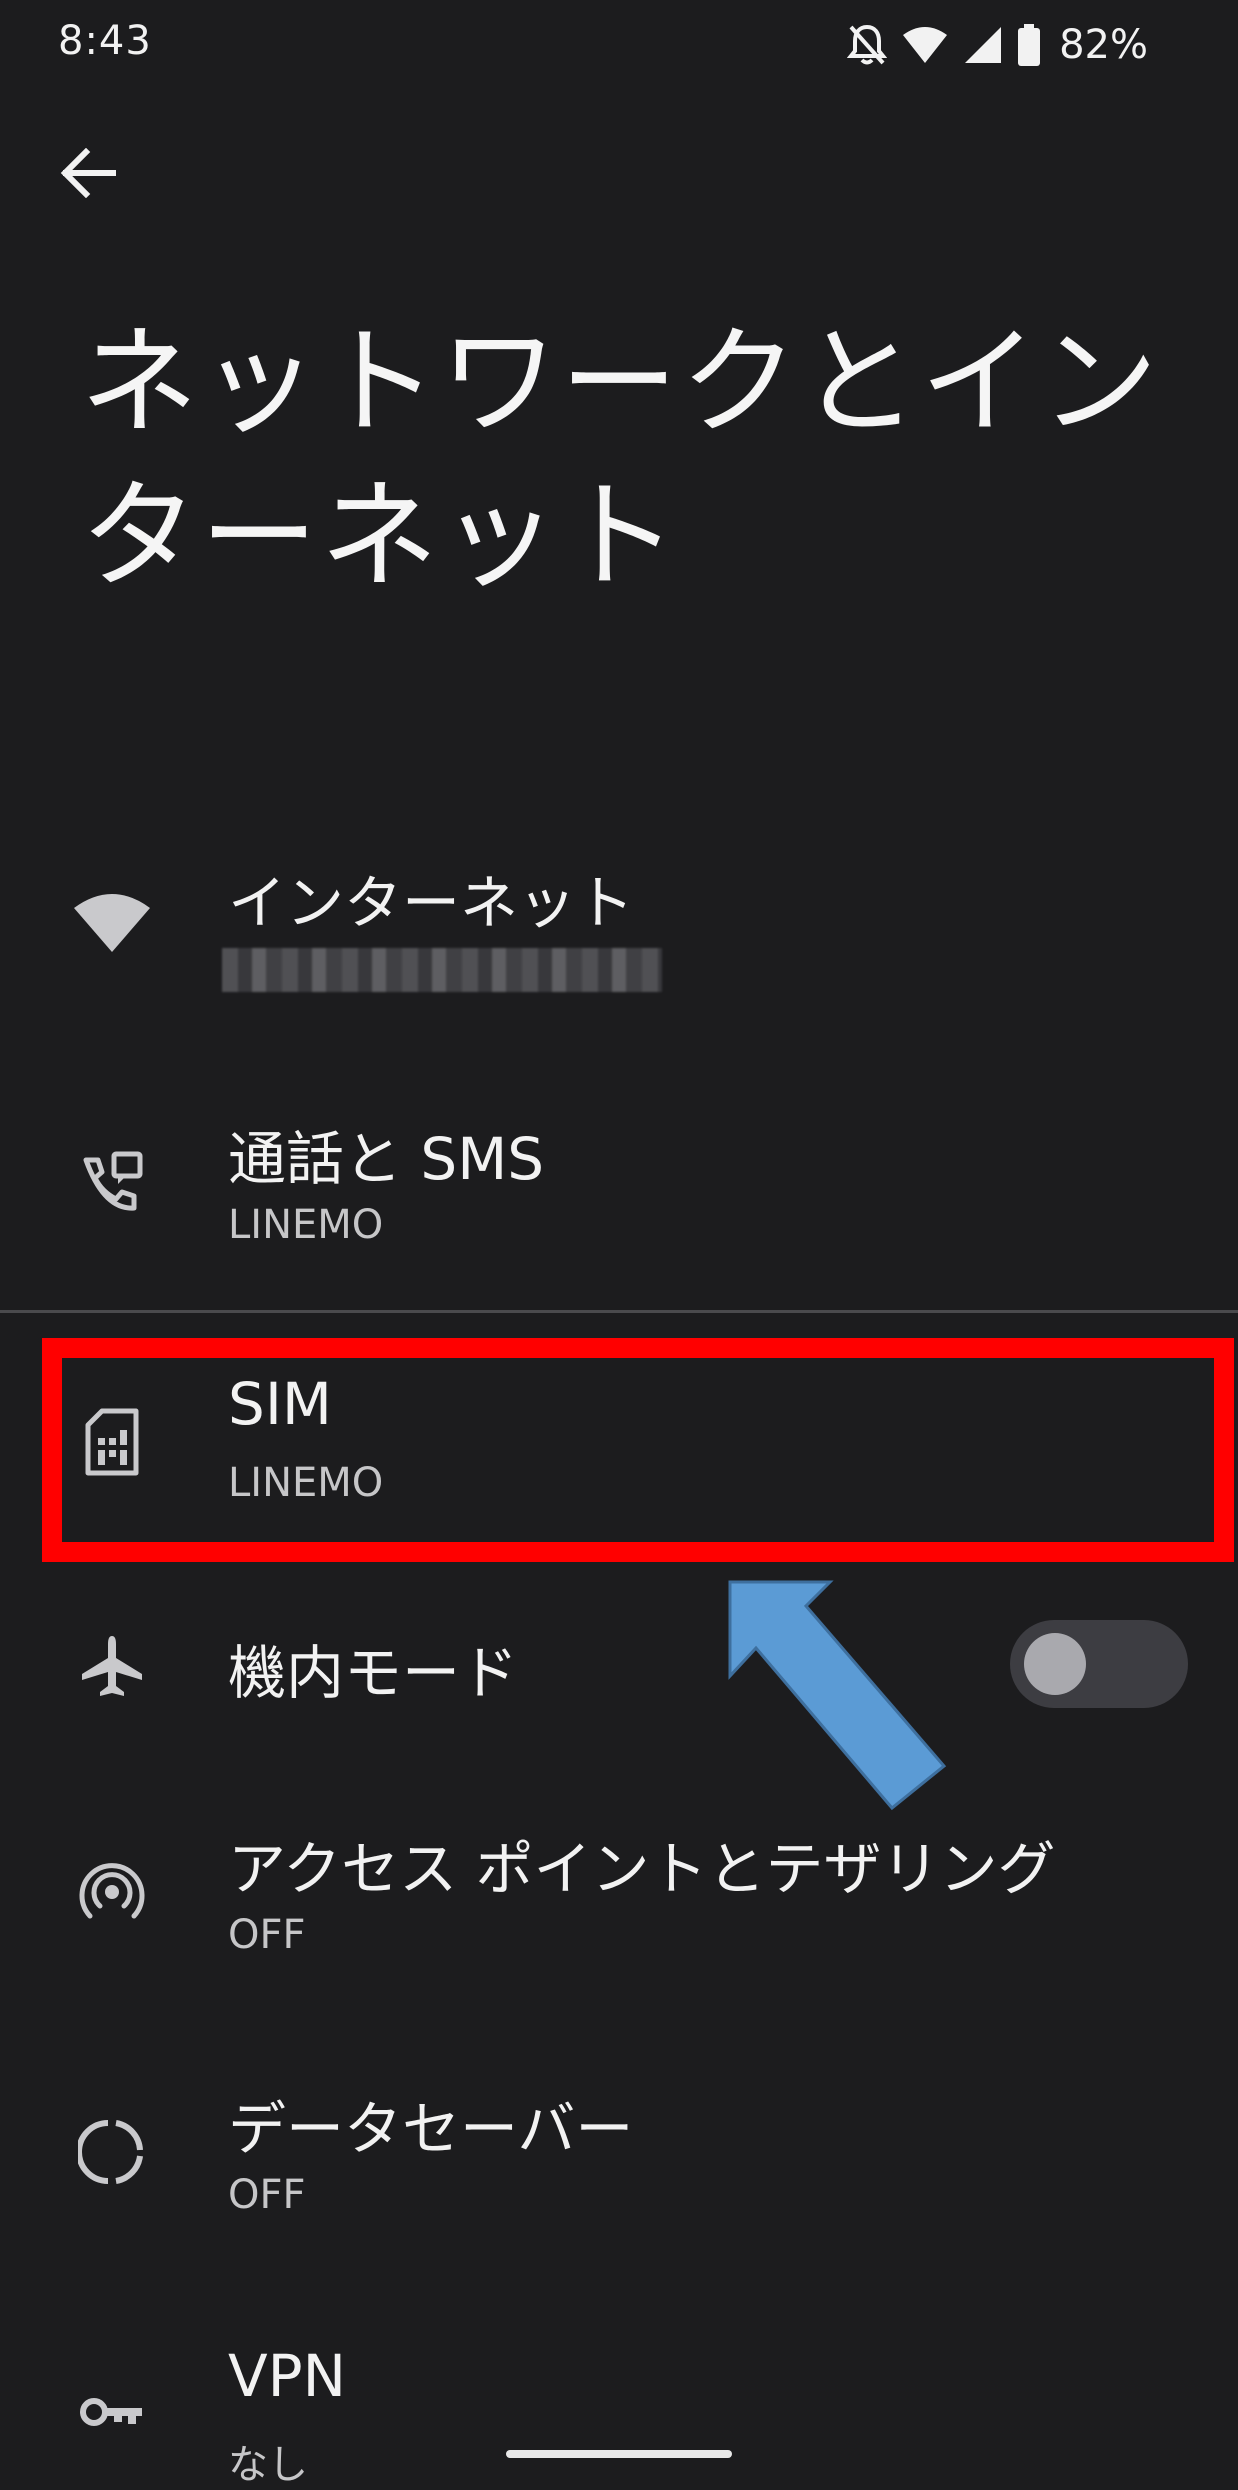 This screenshot has width=1238, height=2490. I want to click on airplane-mode-toggle, so click(1099, 1664).